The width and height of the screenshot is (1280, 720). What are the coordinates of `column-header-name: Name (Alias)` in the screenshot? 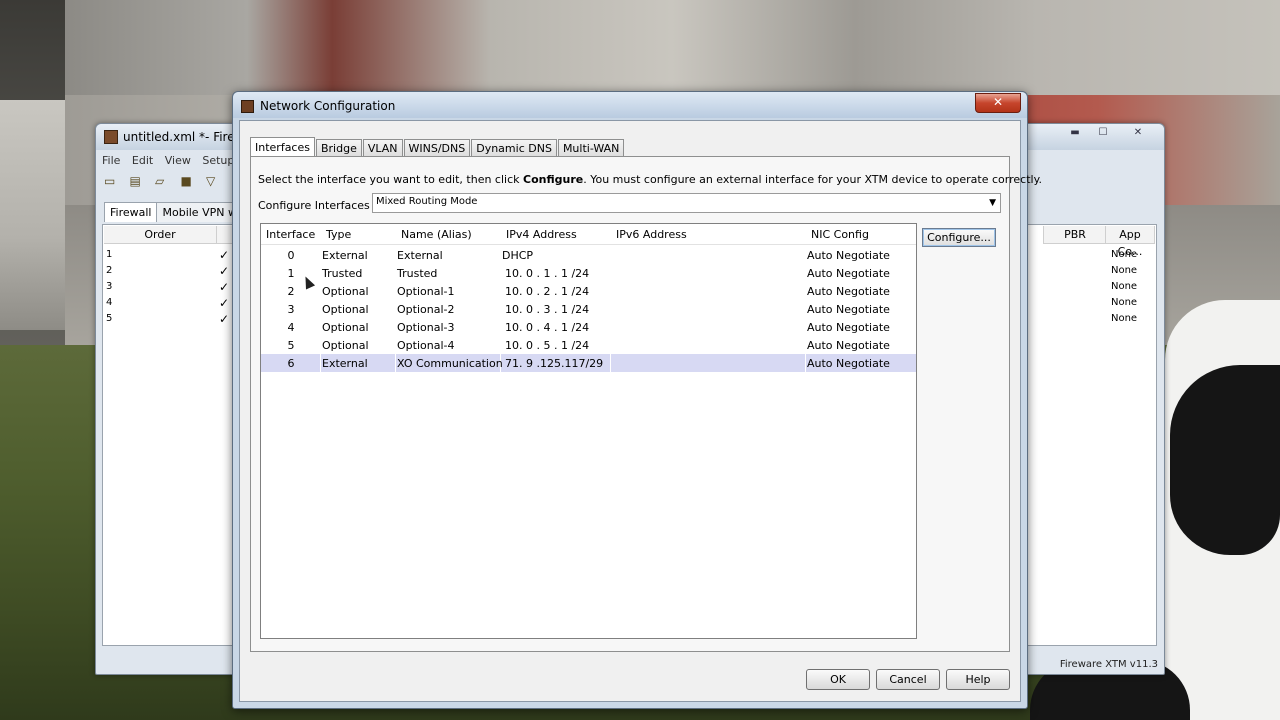 It's located at (436, 234).